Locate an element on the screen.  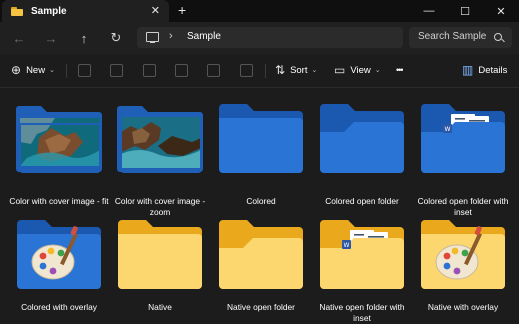
minimize-button: — is located at coordinates (429, 11).